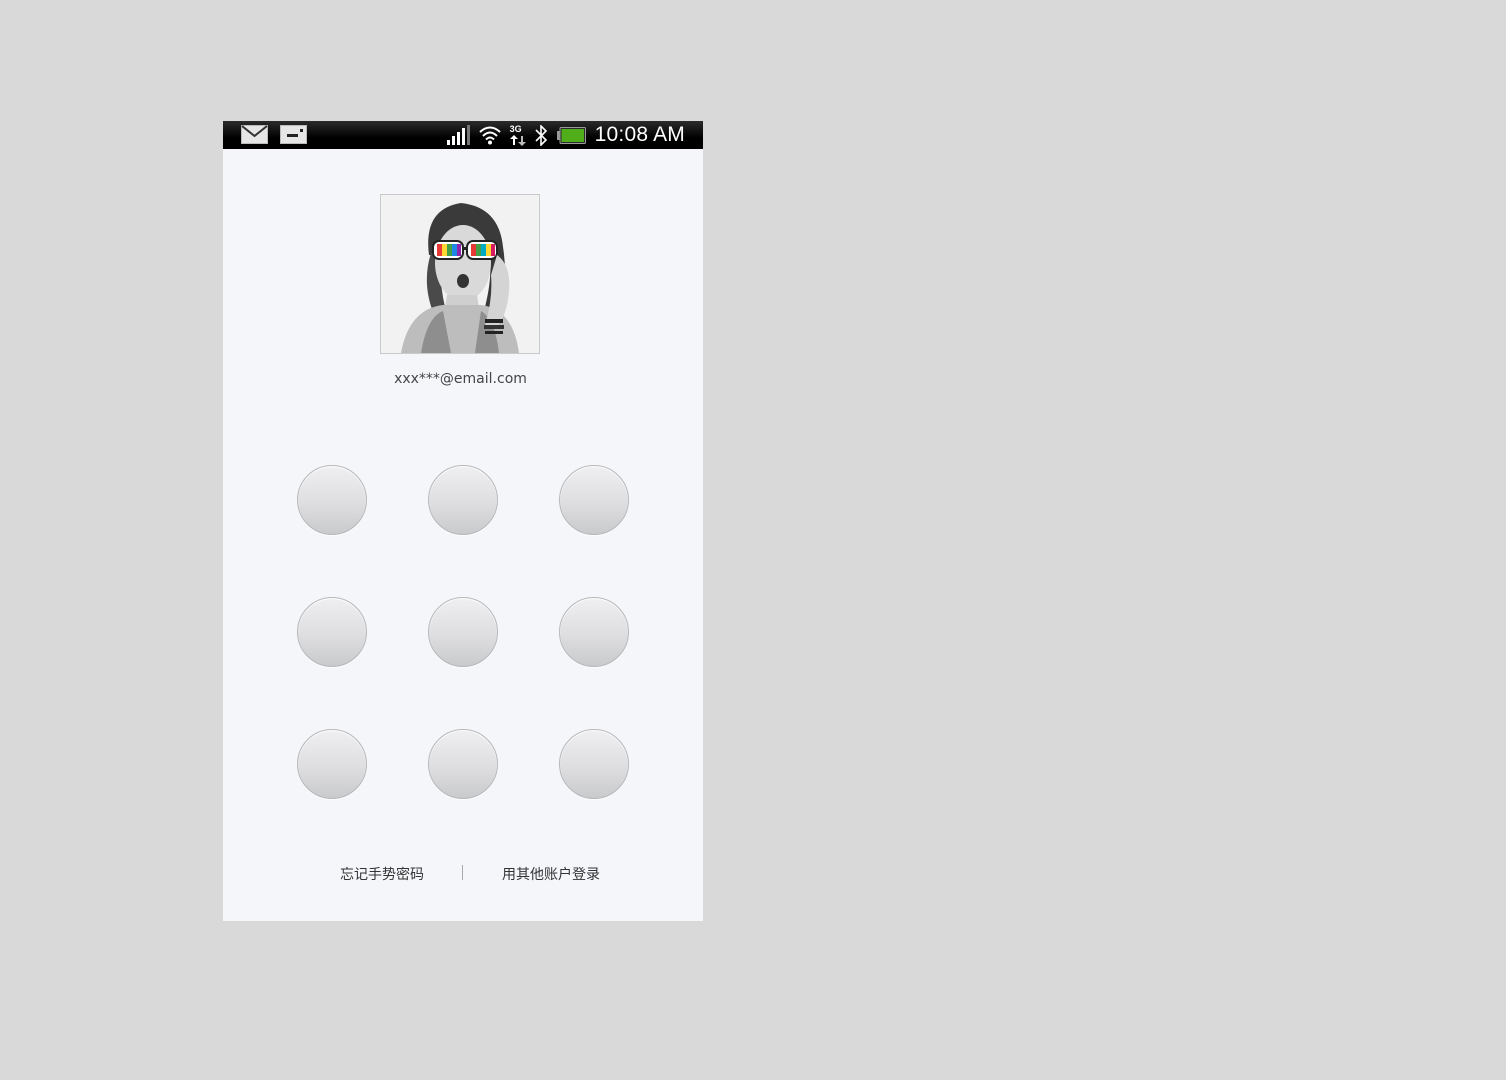  Describe the element at coordinates (517, 135) in the screenshot. I see `3g-data-icon: 3G` at that location.